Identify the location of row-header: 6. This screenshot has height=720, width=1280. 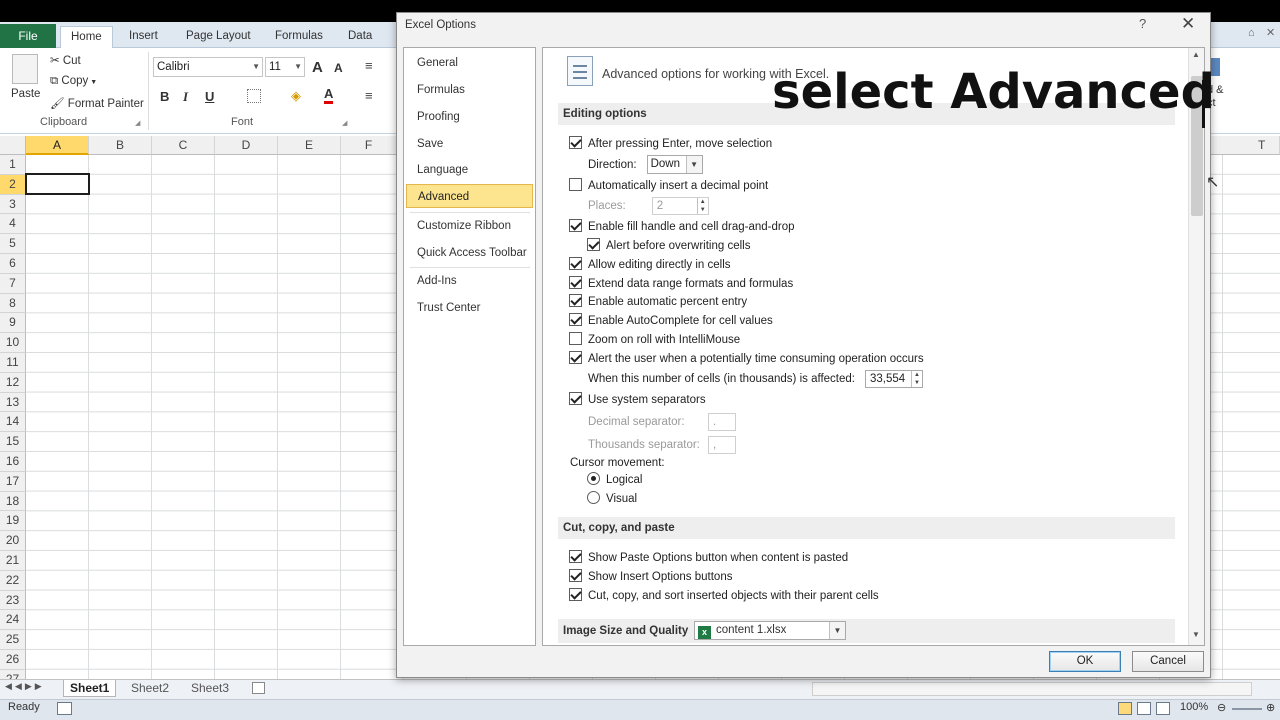
(13, 264).